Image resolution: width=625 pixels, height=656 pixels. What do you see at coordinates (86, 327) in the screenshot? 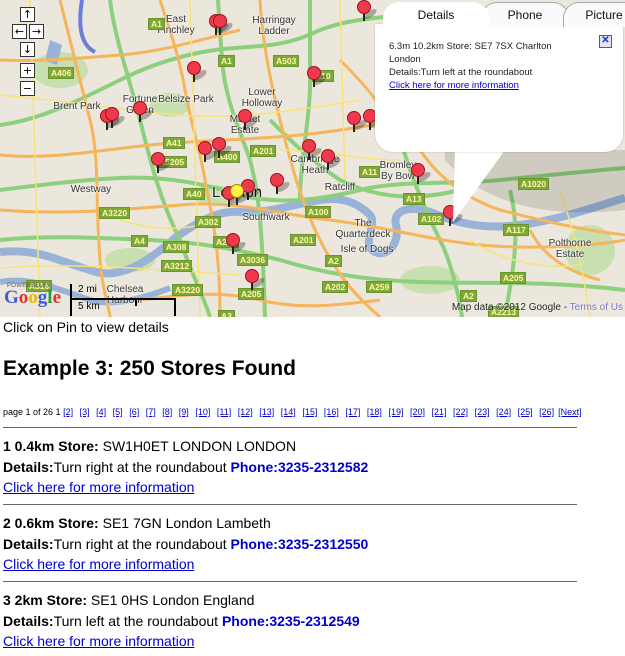
I see `map-caption: Click on Pin to view details` at bounding box center [86, 327].